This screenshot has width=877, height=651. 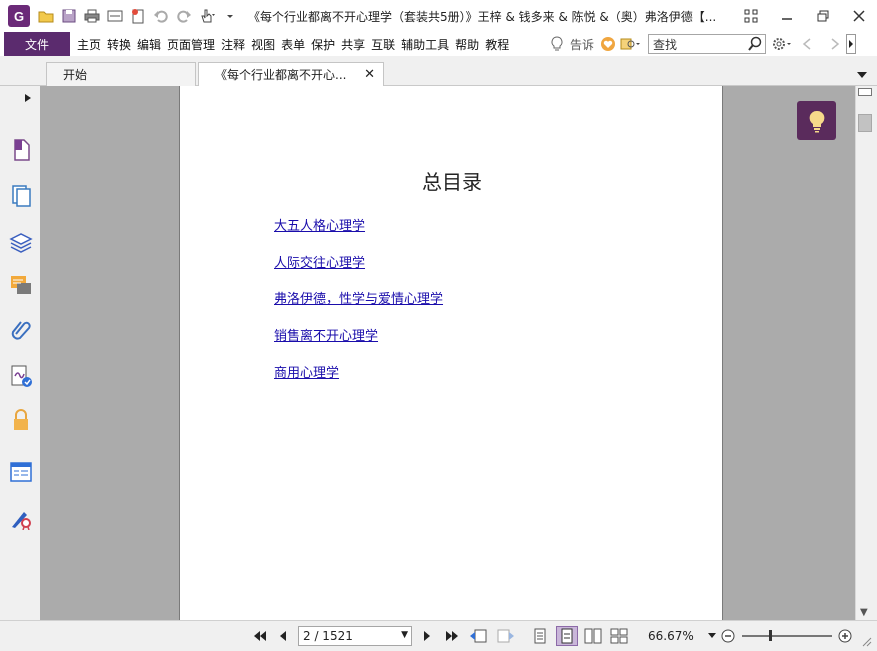 I want to click on document-tab-bar: 开始 《每个行业都离不开心... ✕, so click(x=438, y=71).